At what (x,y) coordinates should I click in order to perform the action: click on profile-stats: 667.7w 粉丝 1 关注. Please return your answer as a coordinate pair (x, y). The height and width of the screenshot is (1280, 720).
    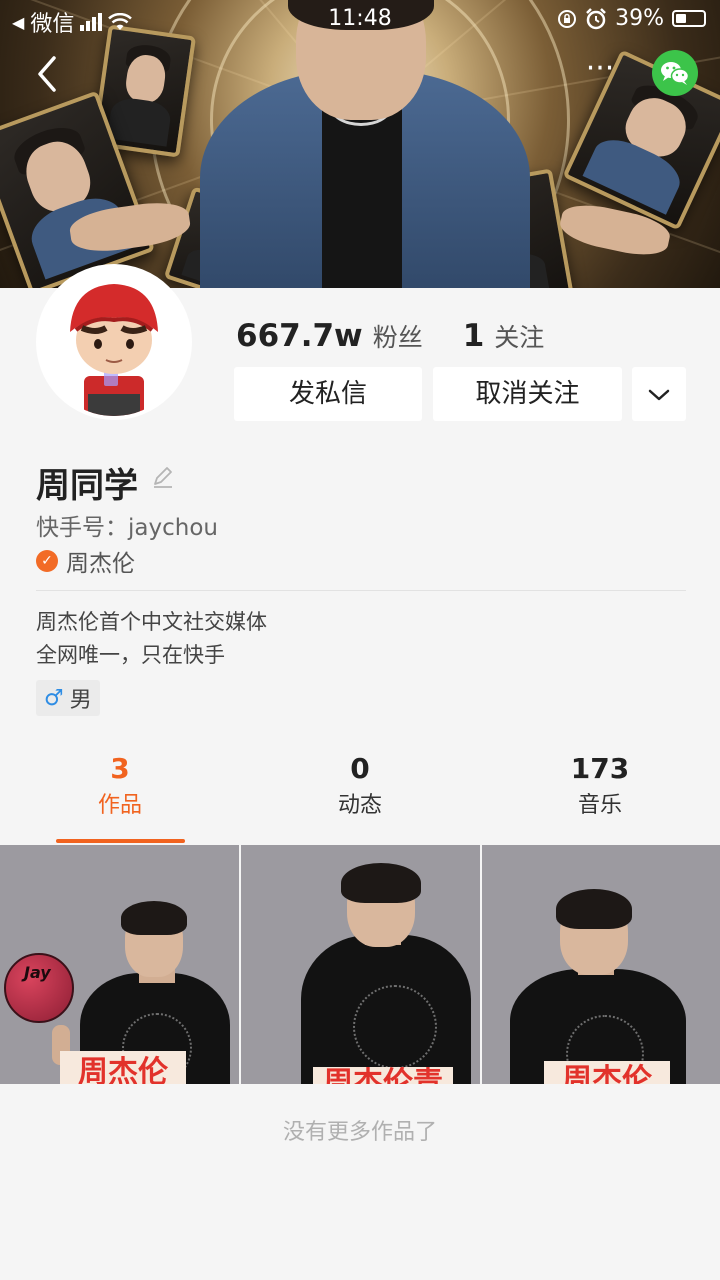
    Looking at the image, I should click on (405, 336).